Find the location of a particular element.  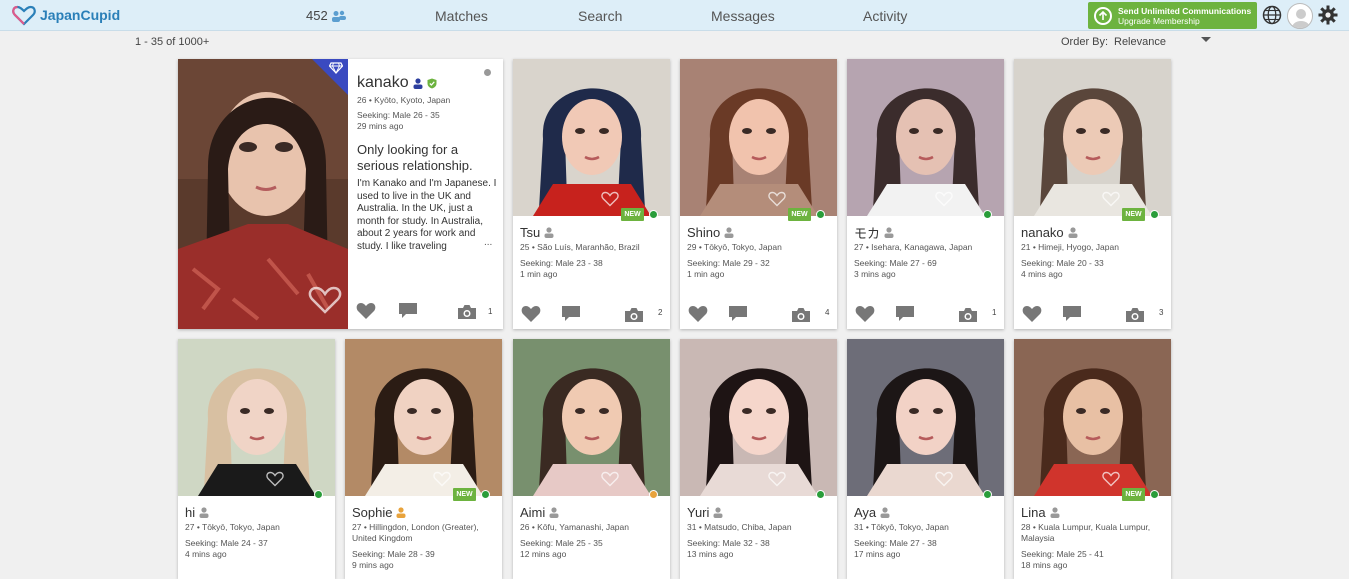

profile-name: hi is located at coordinates (190, 512).